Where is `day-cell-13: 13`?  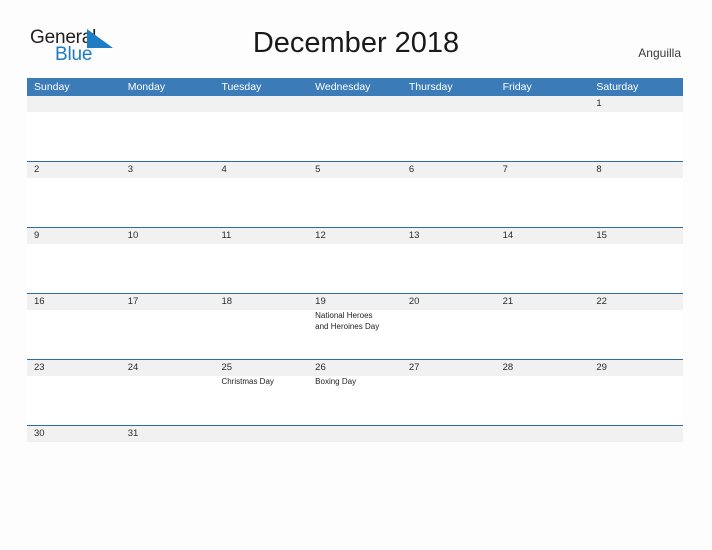 day-cell-13: 13 is located at coordinates (448, 260).